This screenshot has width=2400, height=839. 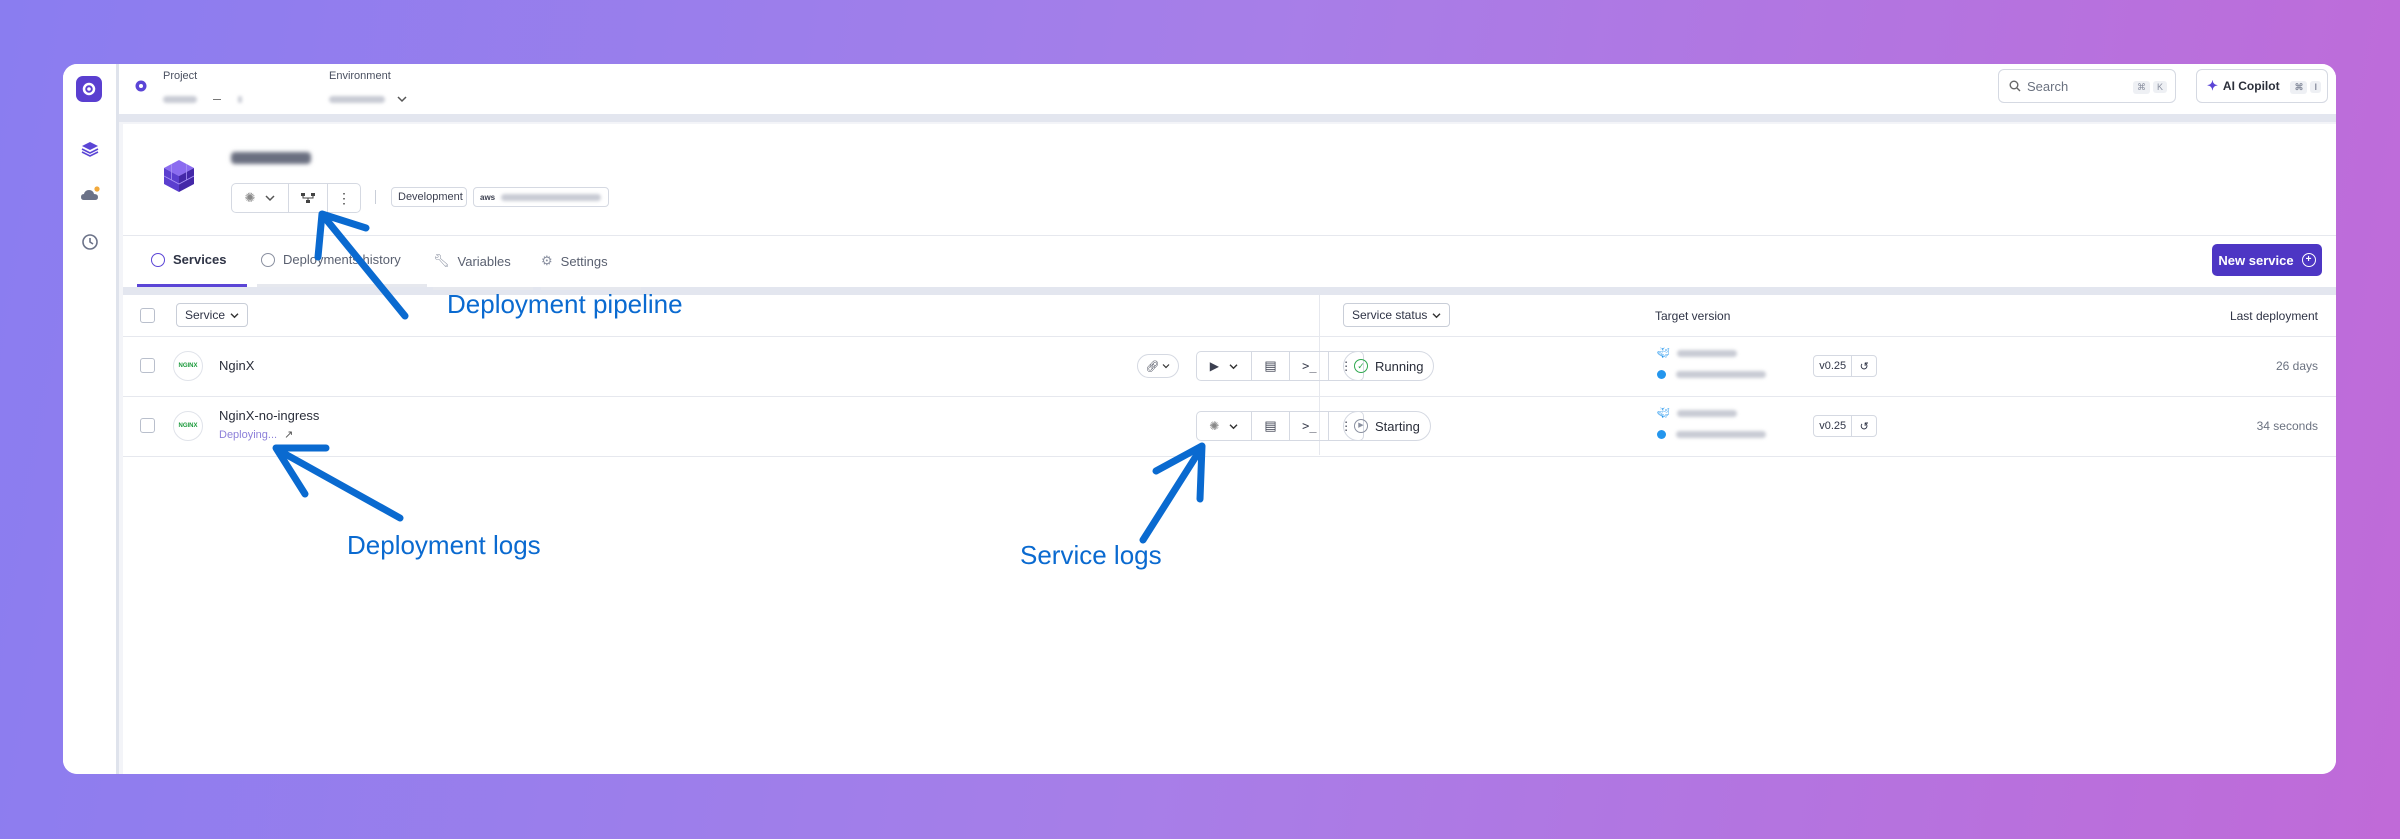 What do you see at coordinates (2212, 85) in the screenshot?
I see `sparkle-icon: ✦` at bounding box center [2212, 85].